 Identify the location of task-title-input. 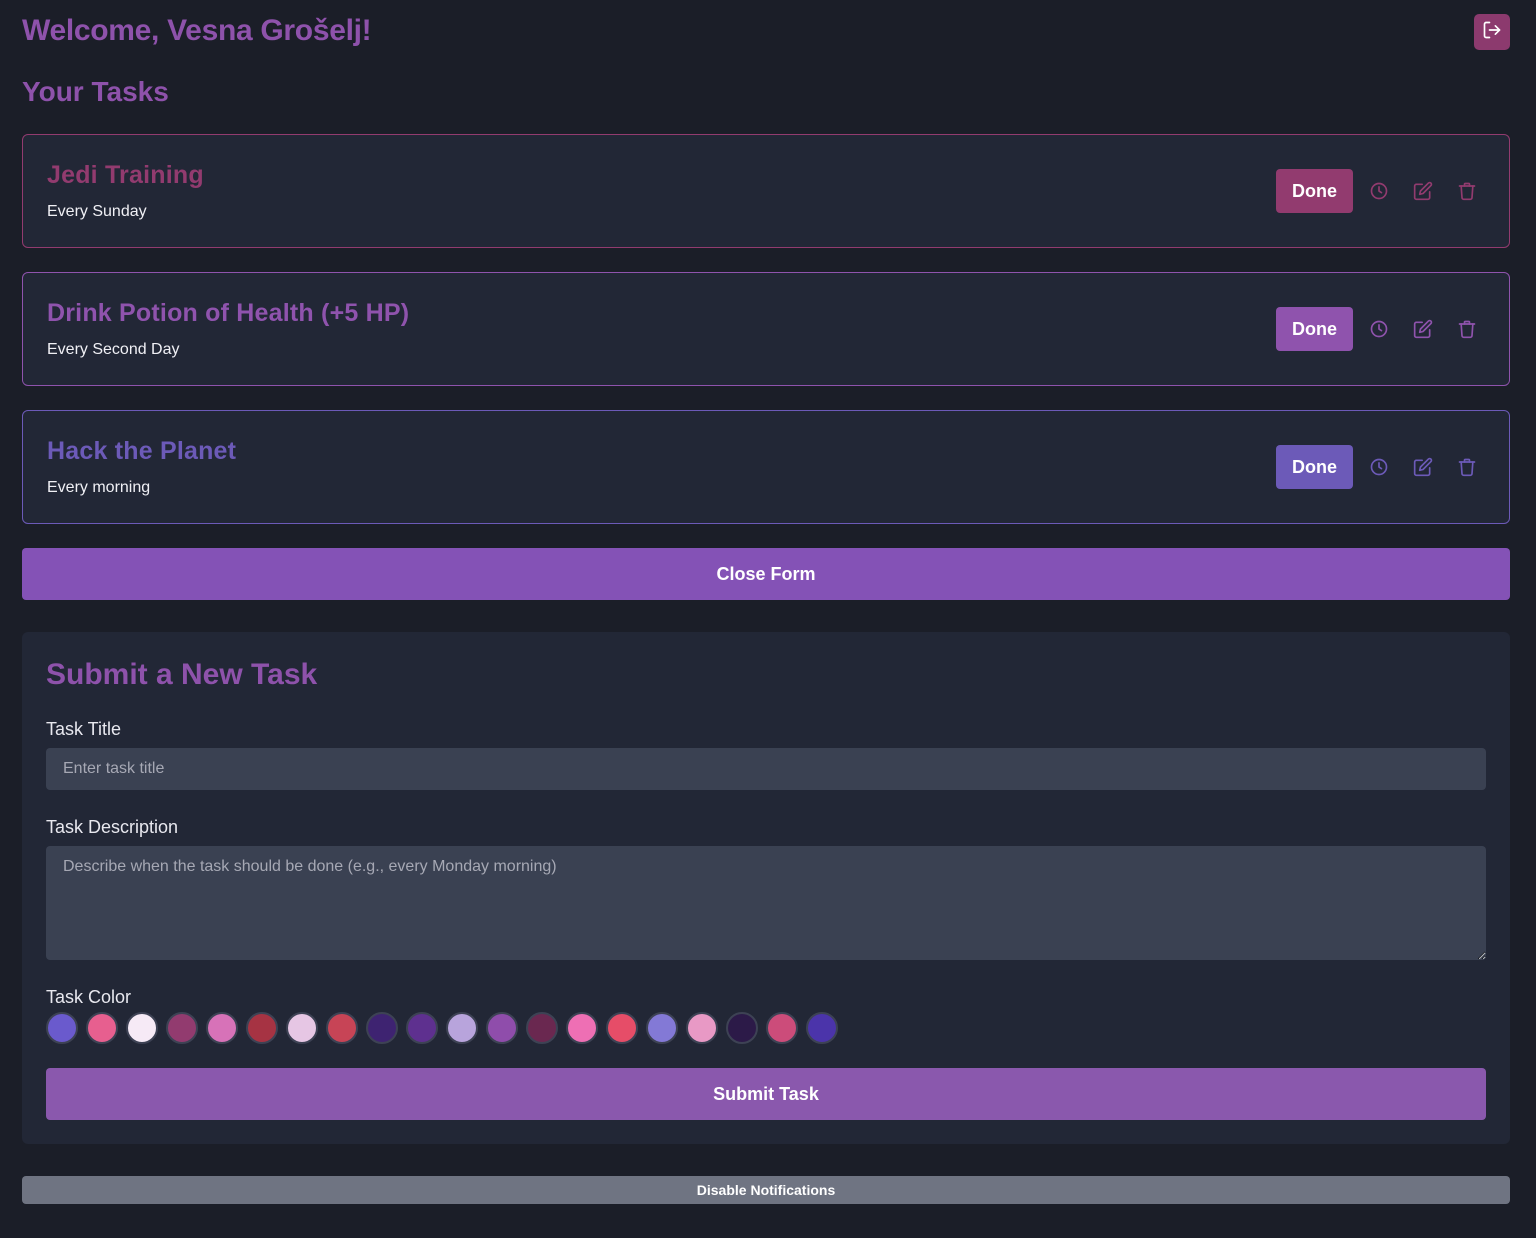
(766, 769).